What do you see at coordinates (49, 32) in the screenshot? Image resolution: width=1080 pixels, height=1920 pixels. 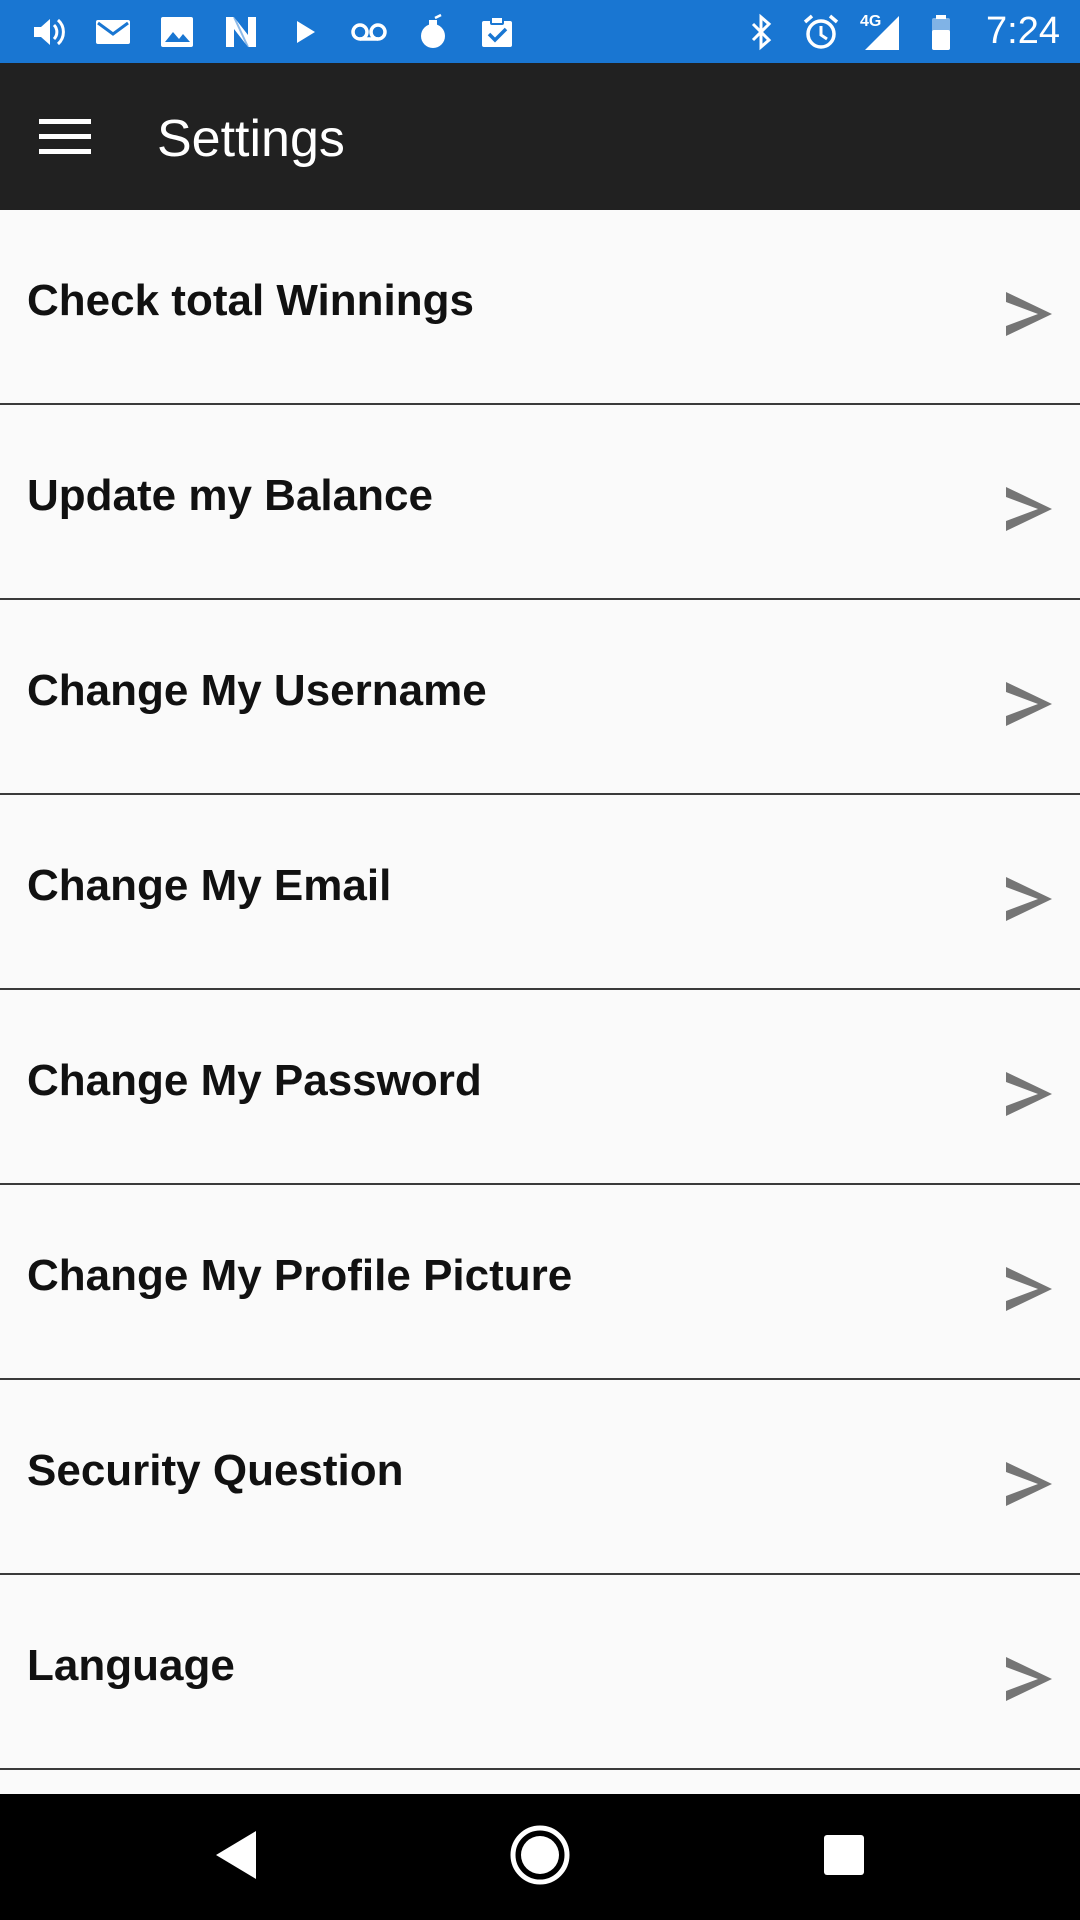 I see `volume-icon` at bounding box center [49, 32].